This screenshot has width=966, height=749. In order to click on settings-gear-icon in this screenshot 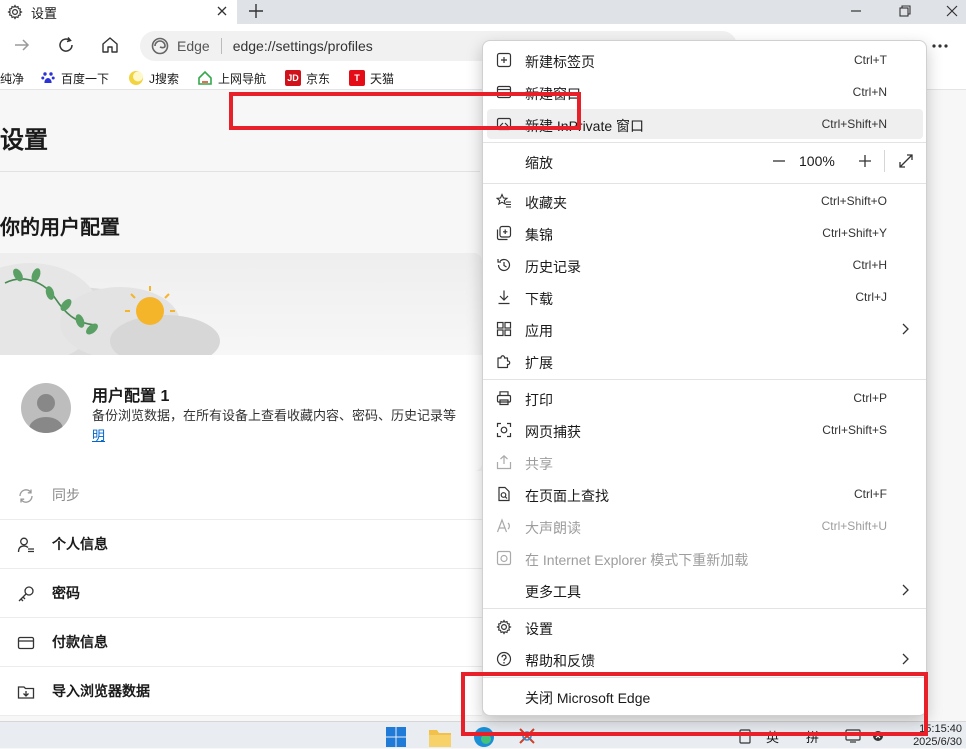, I will do `click(504, 627)`.